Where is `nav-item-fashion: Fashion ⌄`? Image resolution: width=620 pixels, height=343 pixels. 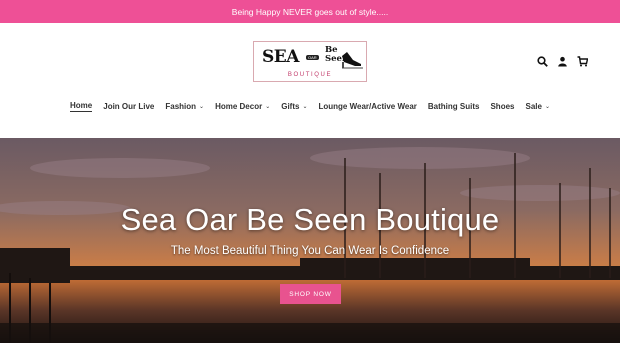 nav-item-fashion: Fashion ⌄ is located at coordinates (184, 106).